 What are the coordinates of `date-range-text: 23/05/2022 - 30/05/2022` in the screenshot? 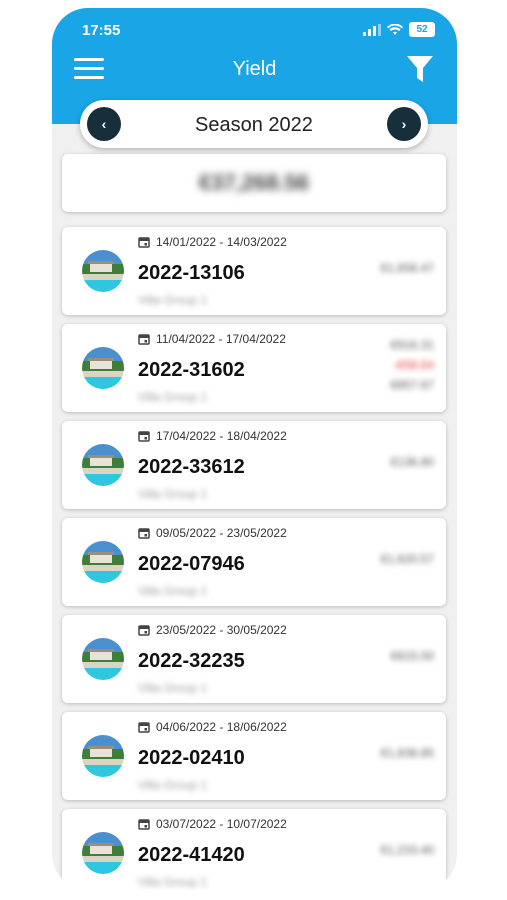 It's located at (221, 630).